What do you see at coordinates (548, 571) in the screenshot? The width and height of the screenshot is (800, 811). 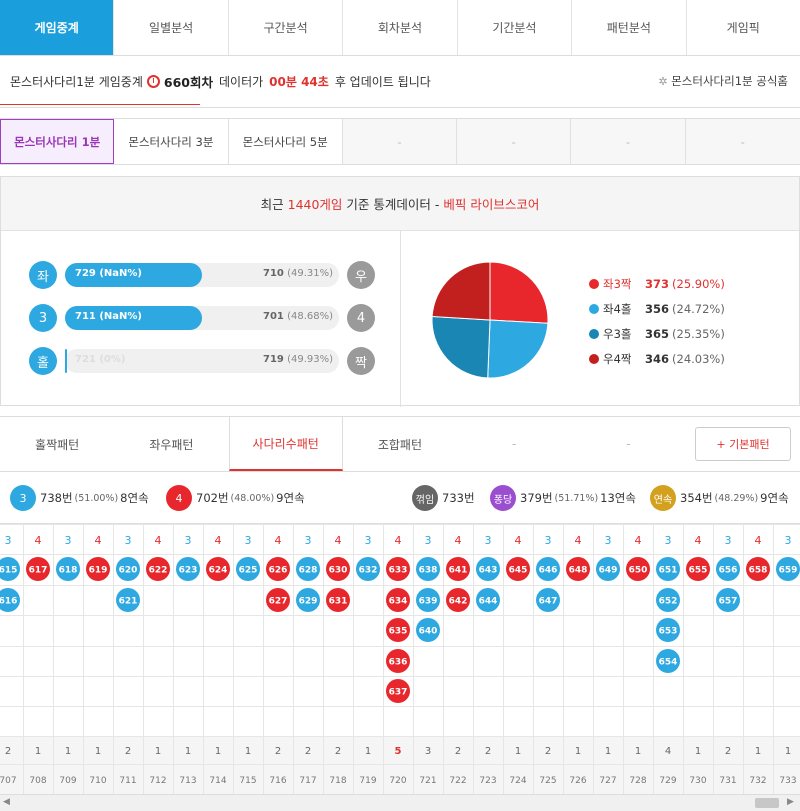 I see `svg-text: 646` at bounding box center [548, 571].